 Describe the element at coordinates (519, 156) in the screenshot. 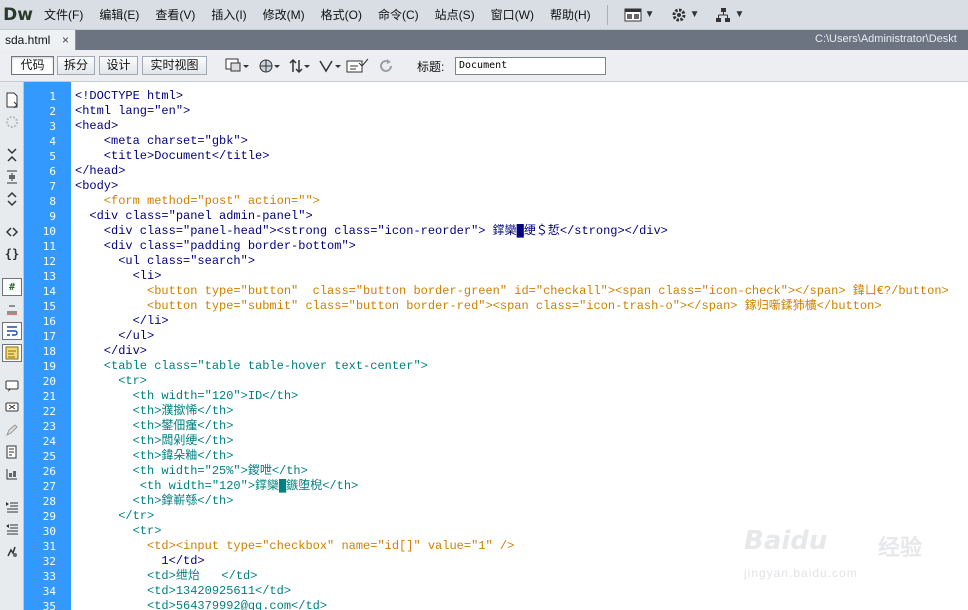

I see `code-line: <title>Document</title>` at that location.